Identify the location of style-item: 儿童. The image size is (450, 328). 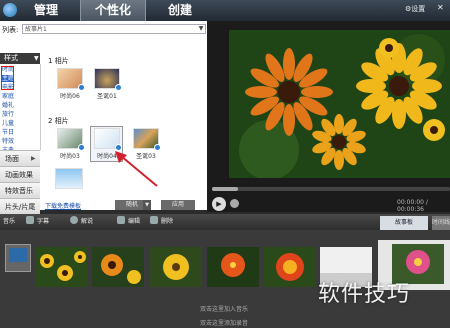
(8, 123).